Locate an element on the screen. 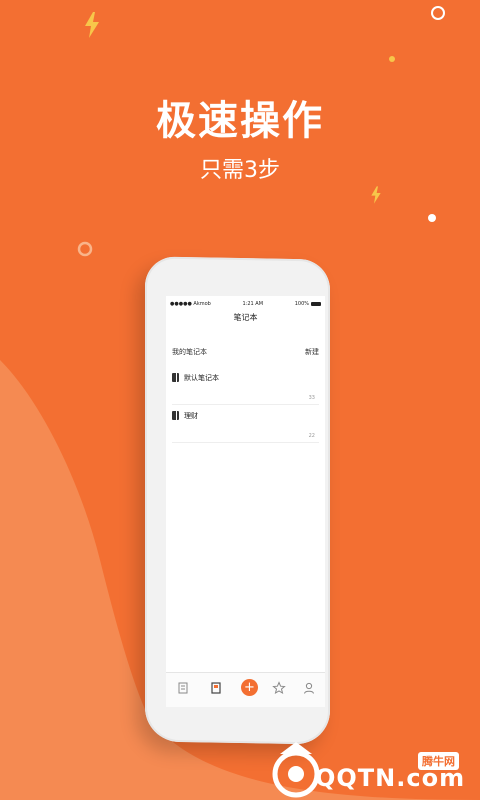  user-icon is located at coordinates (309, 688).